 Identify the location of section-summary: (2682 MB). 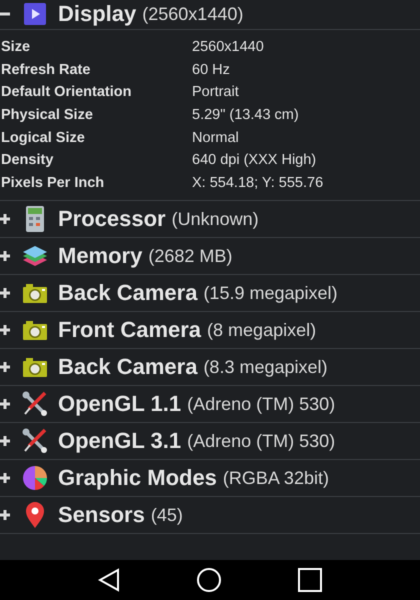
(190, 256).